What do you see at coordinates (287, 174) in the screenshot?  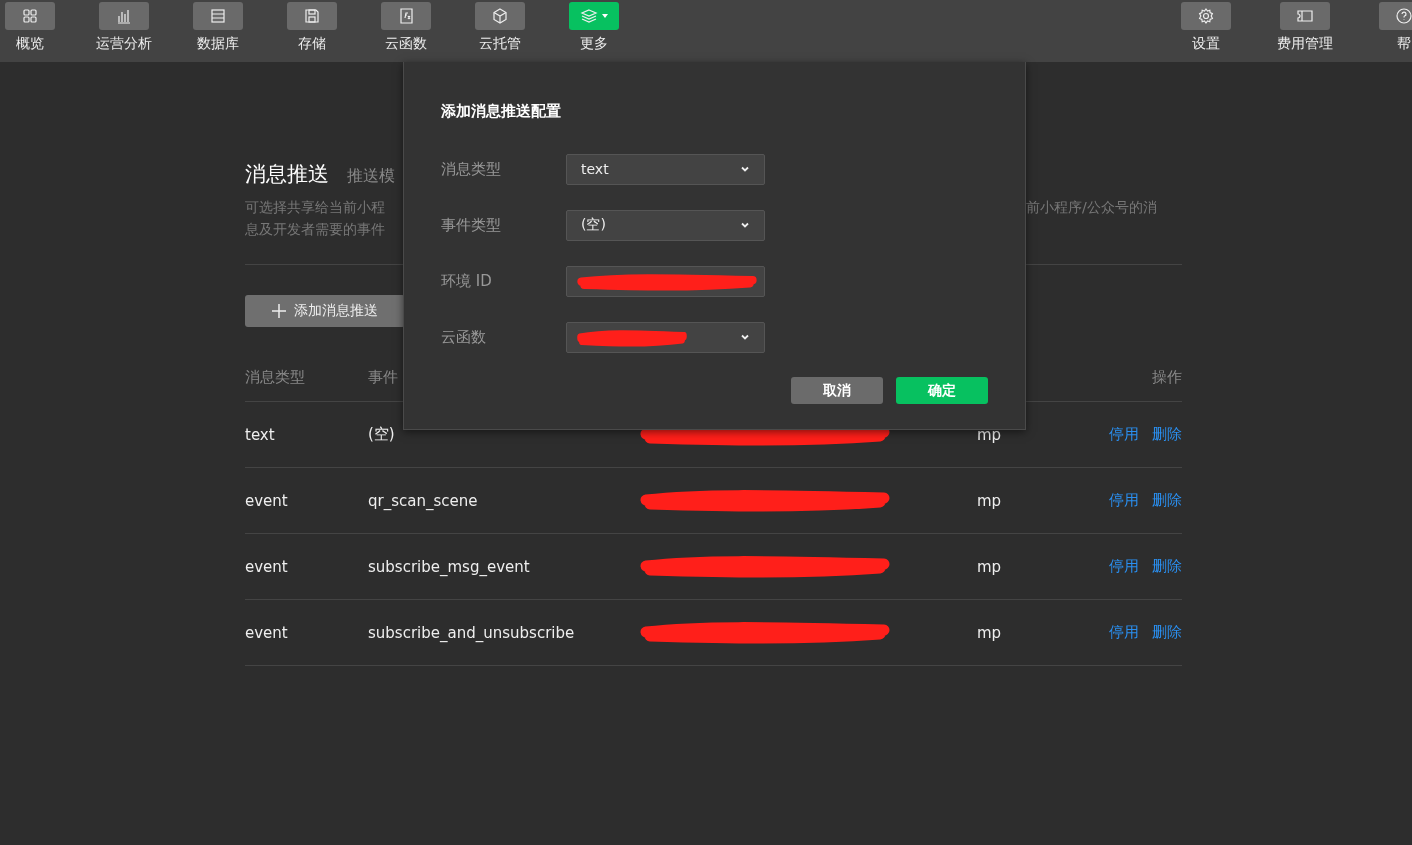 I see `page-title: 消息推送` at bounding box center [287, 174].